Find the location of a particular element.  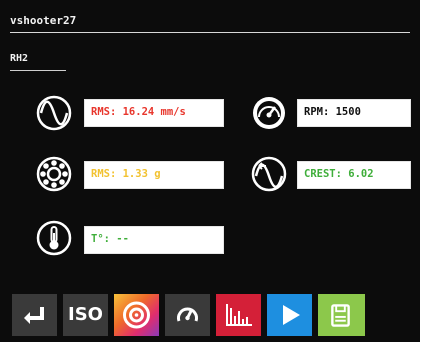

title-bar: vshooter27 is located at coordinates (210, 22).